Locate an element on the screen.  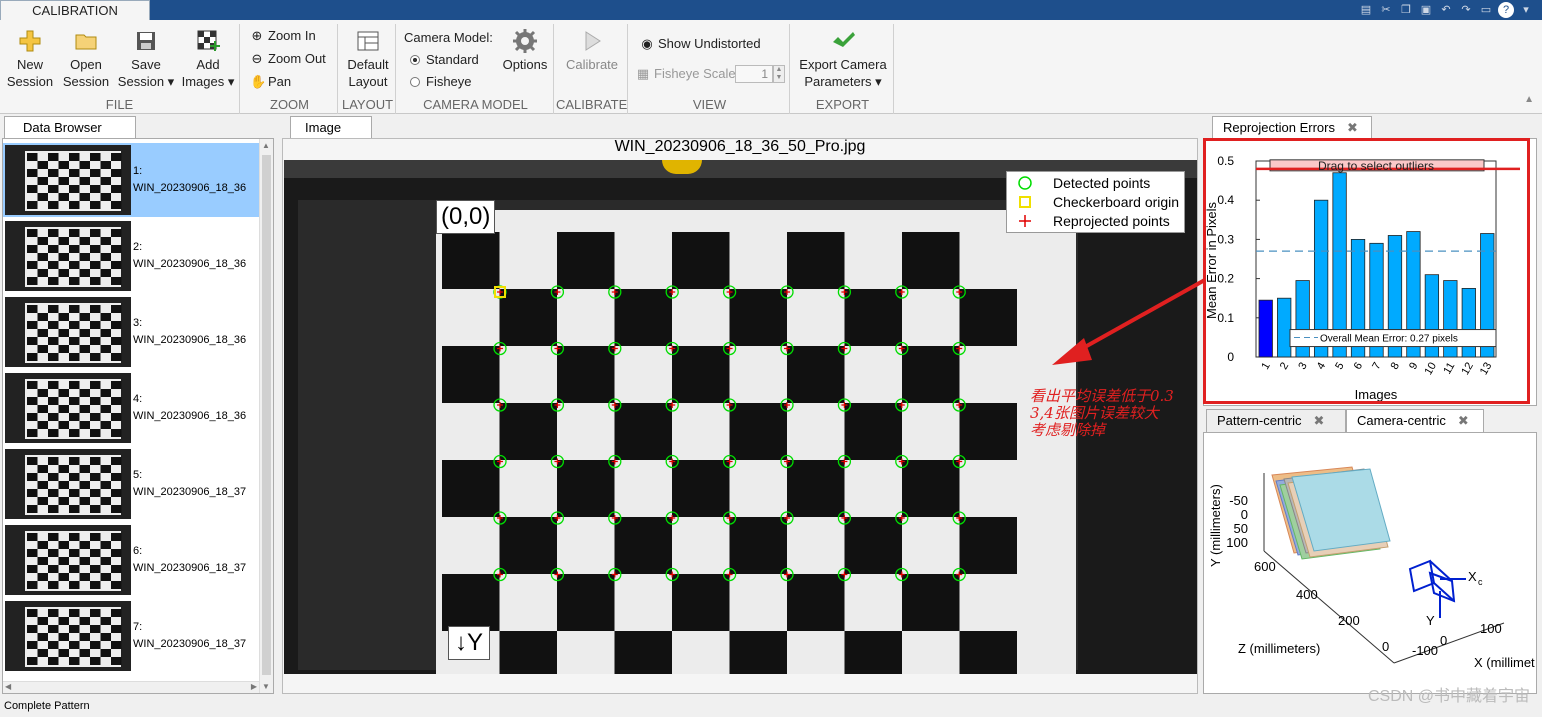
export-group: Export Camera Parameters ▾ EXPORT is located at coordinates (843, 69).